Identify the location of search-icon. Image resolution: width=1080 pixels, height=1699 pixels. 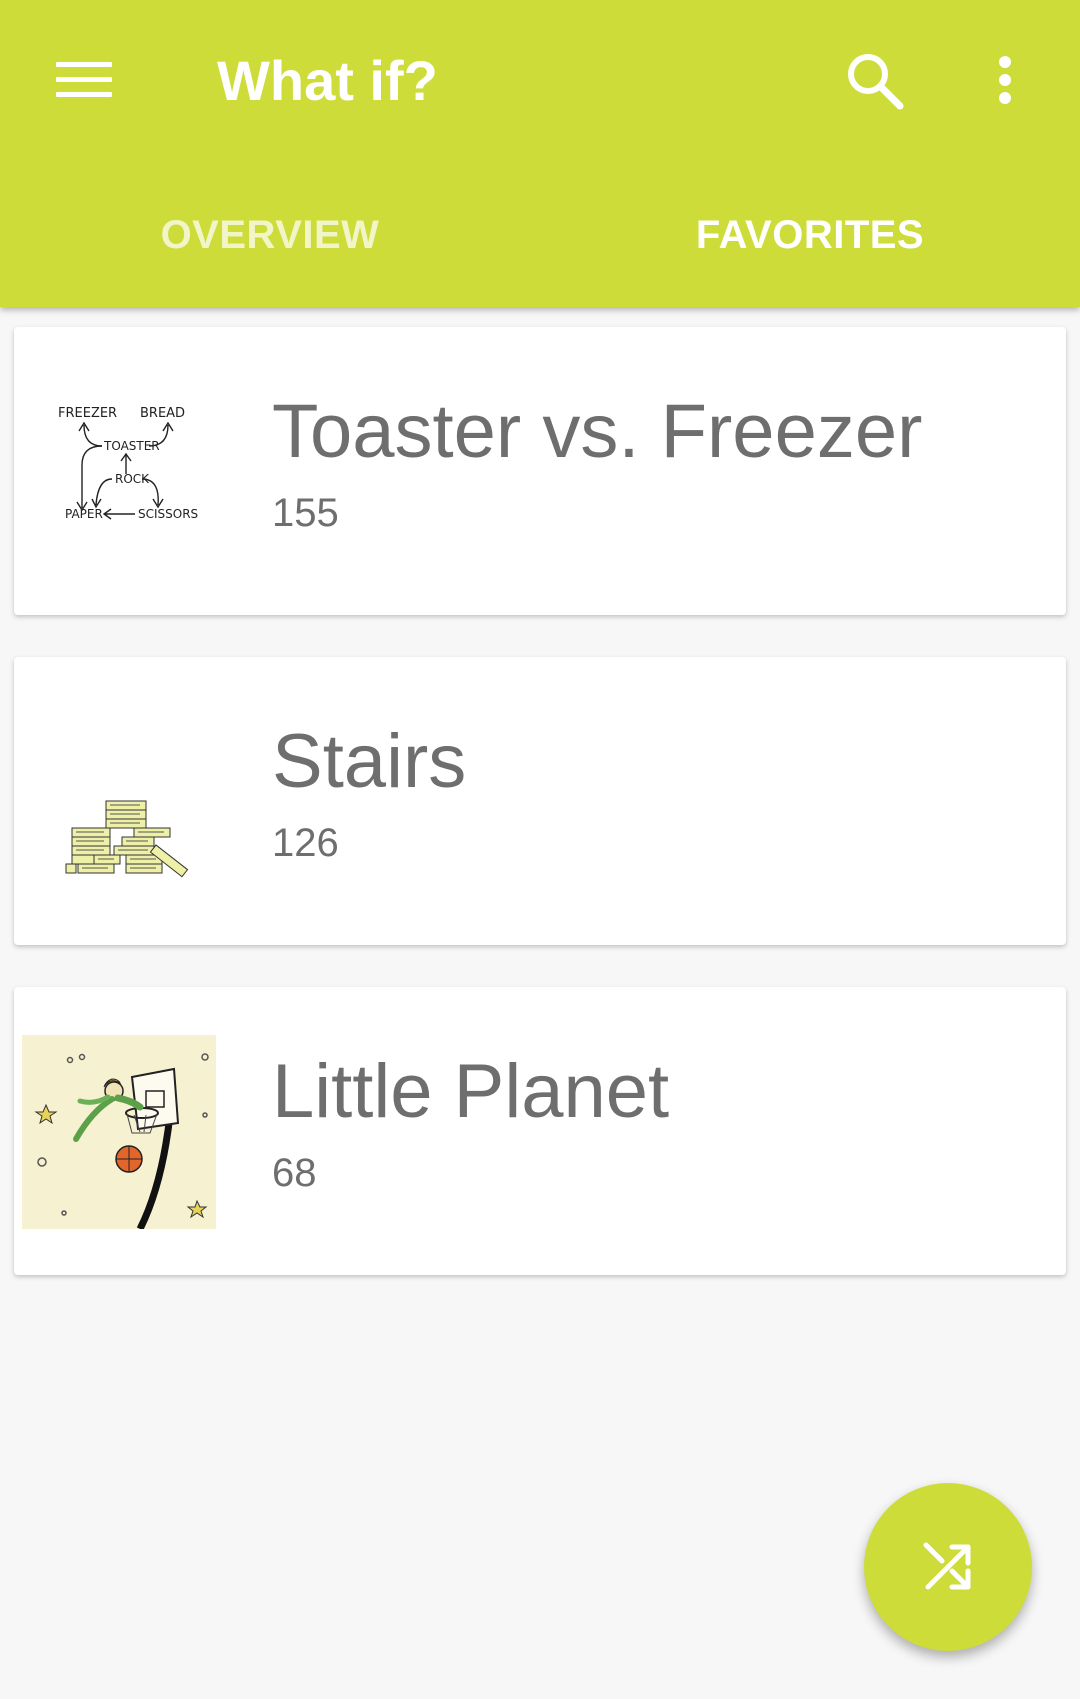
(874, 80).